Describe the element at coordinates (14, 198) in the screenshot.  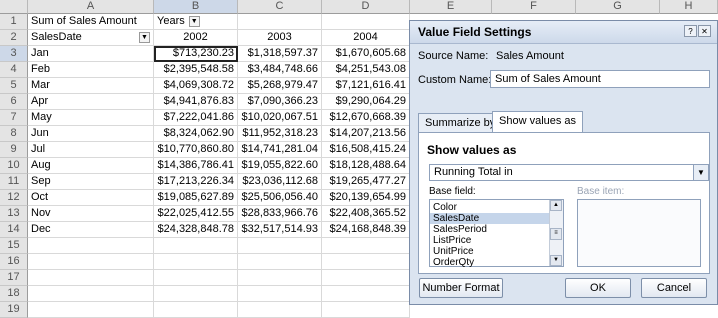
I see `row-header: 12` at that location.